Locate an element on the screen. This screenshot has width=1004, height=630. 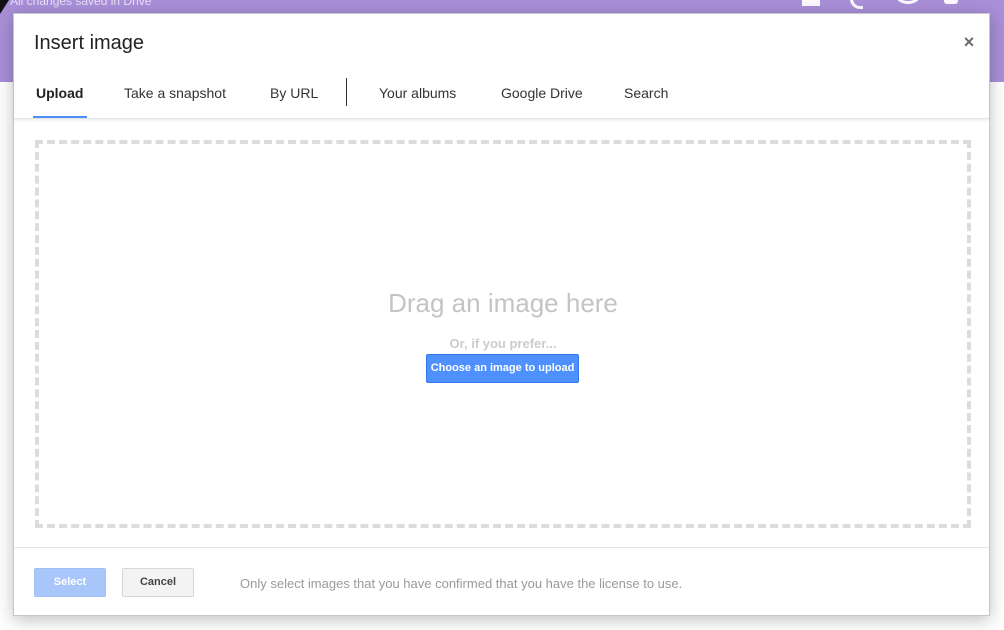
cancel-button: Cancel is located at coordinates (158, 582).